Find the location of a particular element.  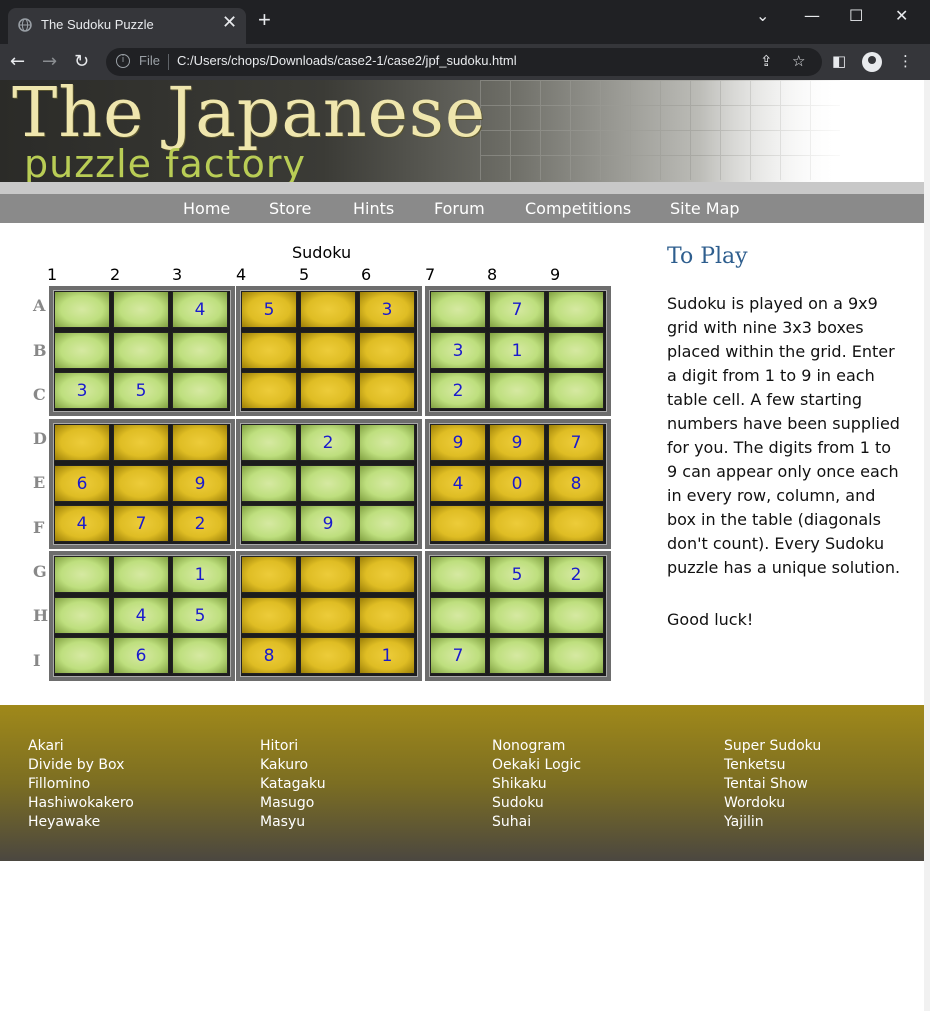

footer-link: Divide by Box is located at coordinates (81, 765).